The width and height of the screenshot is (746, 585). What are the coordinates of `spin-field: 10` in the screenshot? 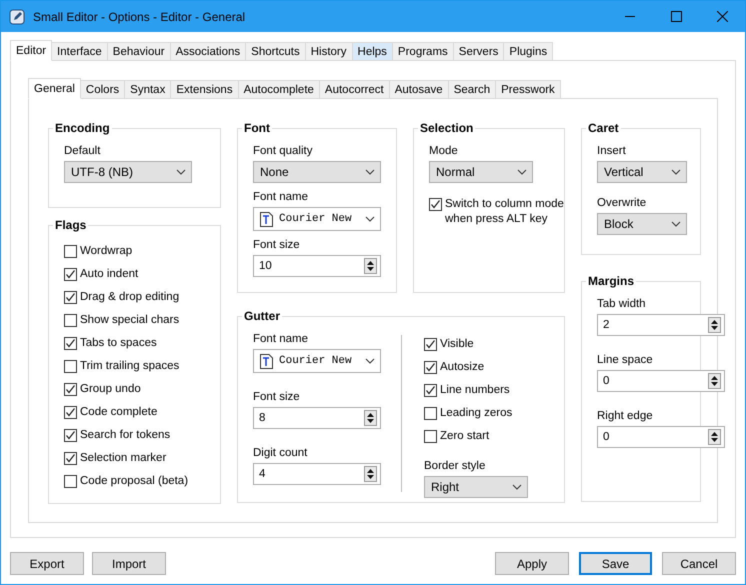 It's located at (317, 266).